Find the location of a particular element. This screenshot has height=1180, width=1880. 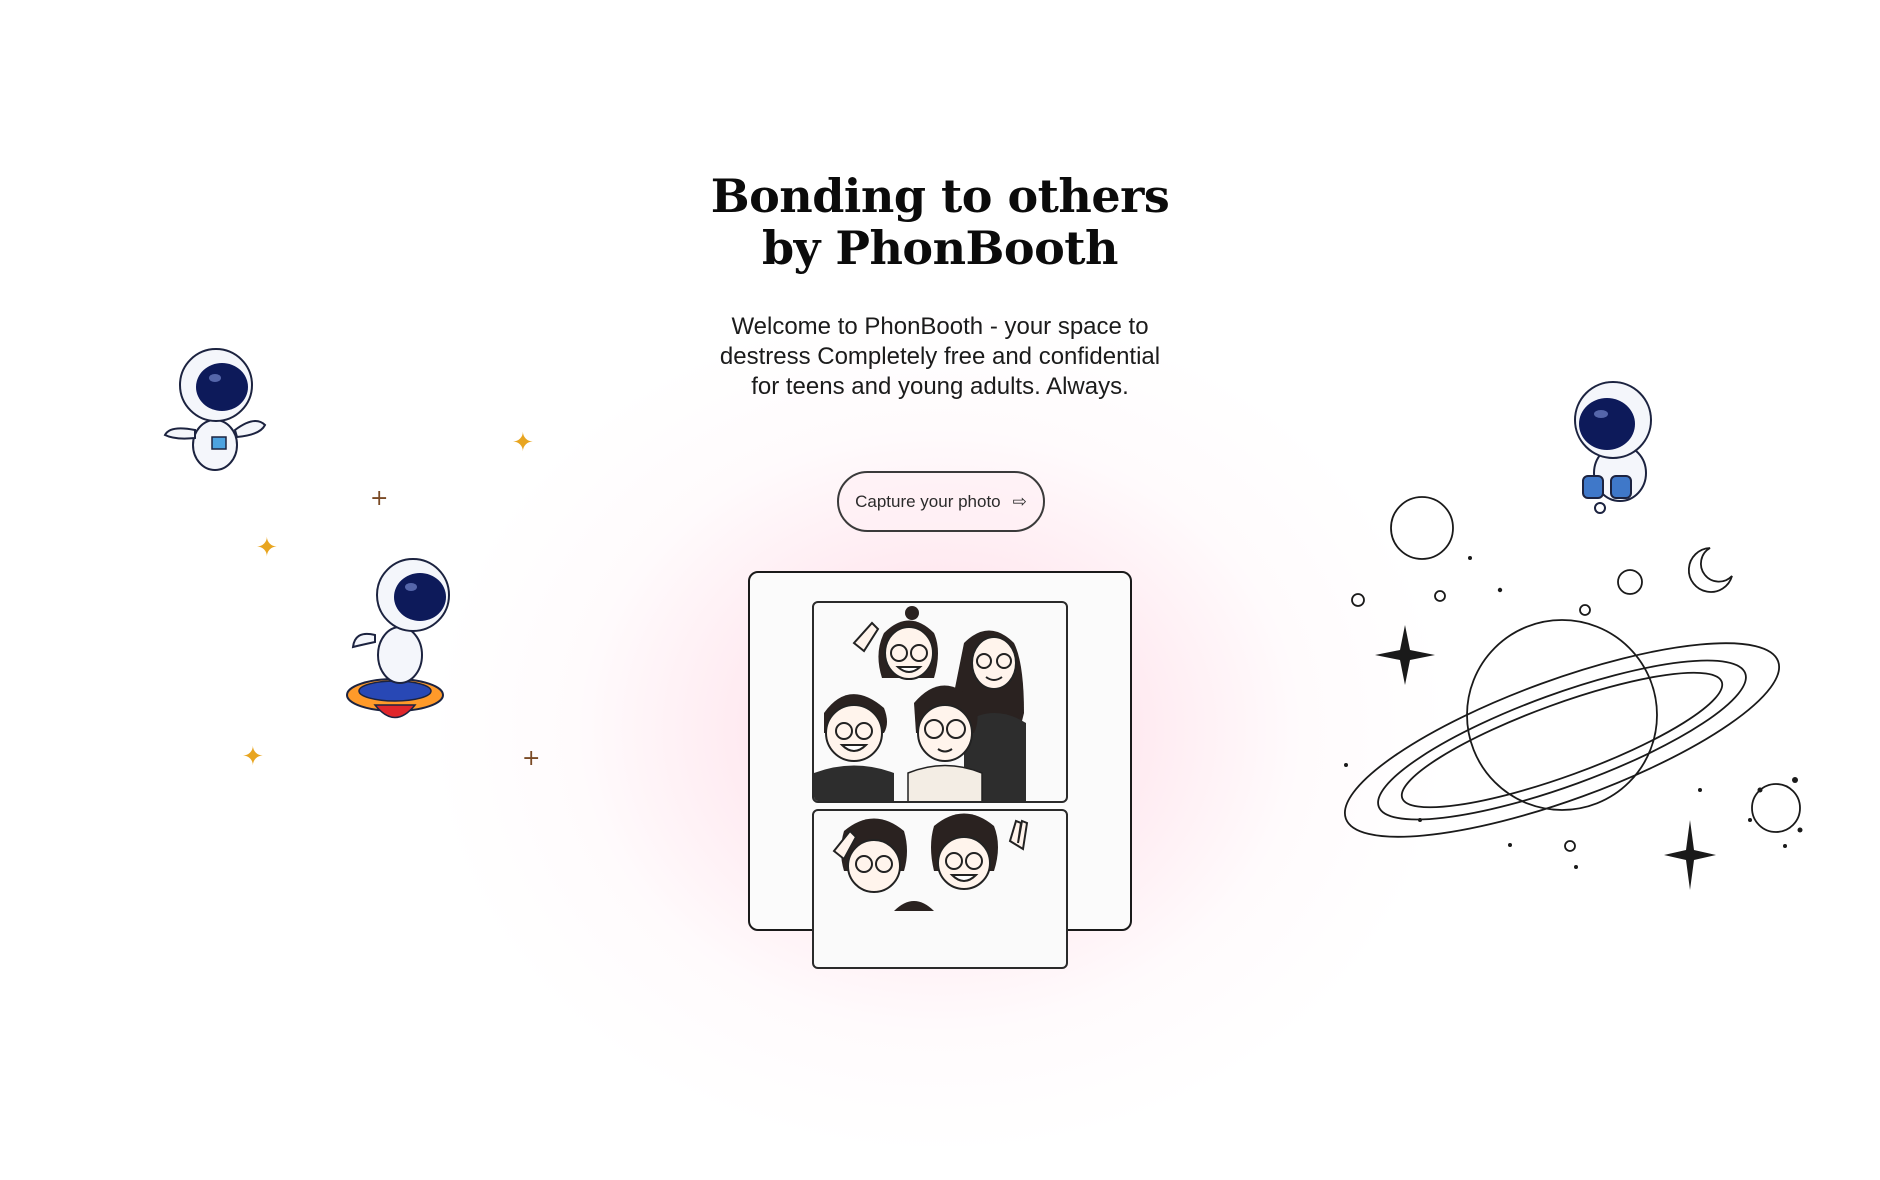

arrow-right-icon: ⇨ is located at coordinates (1019, 501).